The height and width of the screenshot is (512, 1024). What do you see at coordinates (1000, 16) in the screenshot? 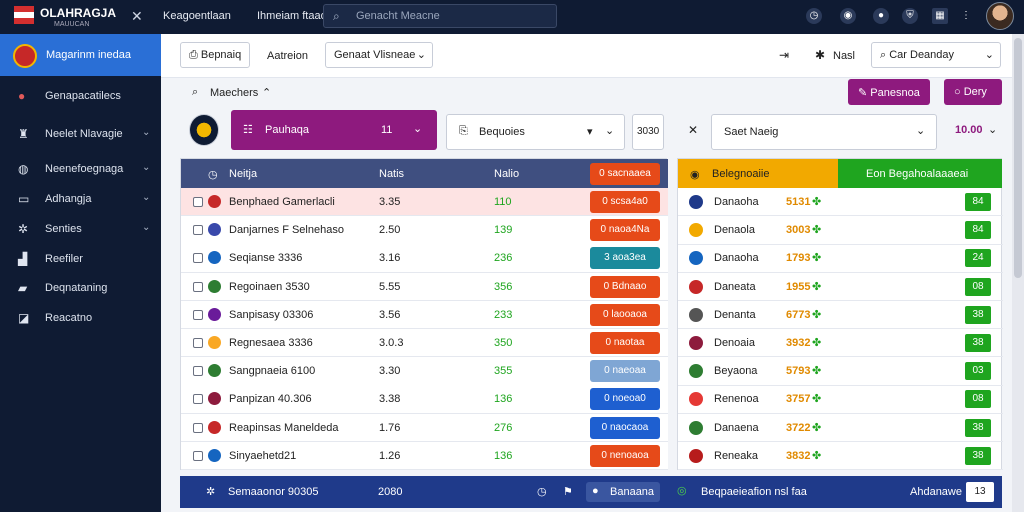
I see `avatar` at bounding box center [1000, 16].